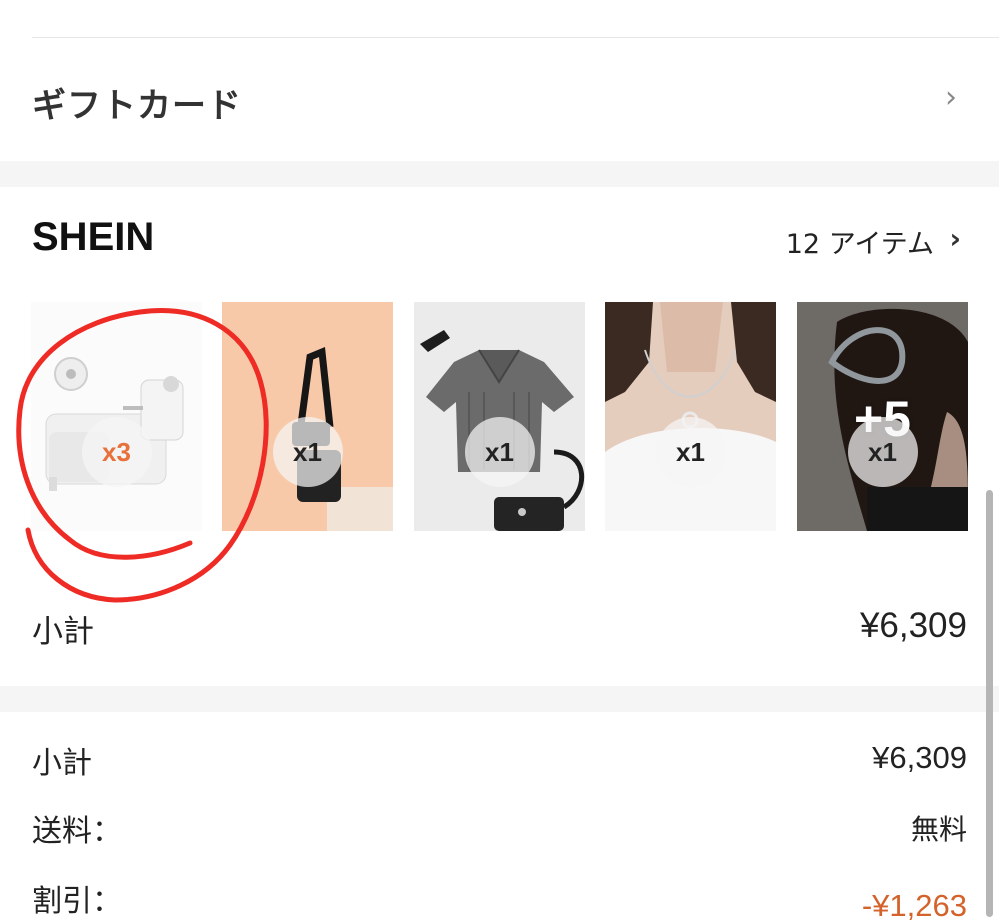 Image resolution: width=999 pixels, height=924 pixels. Describe the element at coordinates (989, 703) in the screenshot. I see `scrollbar` at that location.